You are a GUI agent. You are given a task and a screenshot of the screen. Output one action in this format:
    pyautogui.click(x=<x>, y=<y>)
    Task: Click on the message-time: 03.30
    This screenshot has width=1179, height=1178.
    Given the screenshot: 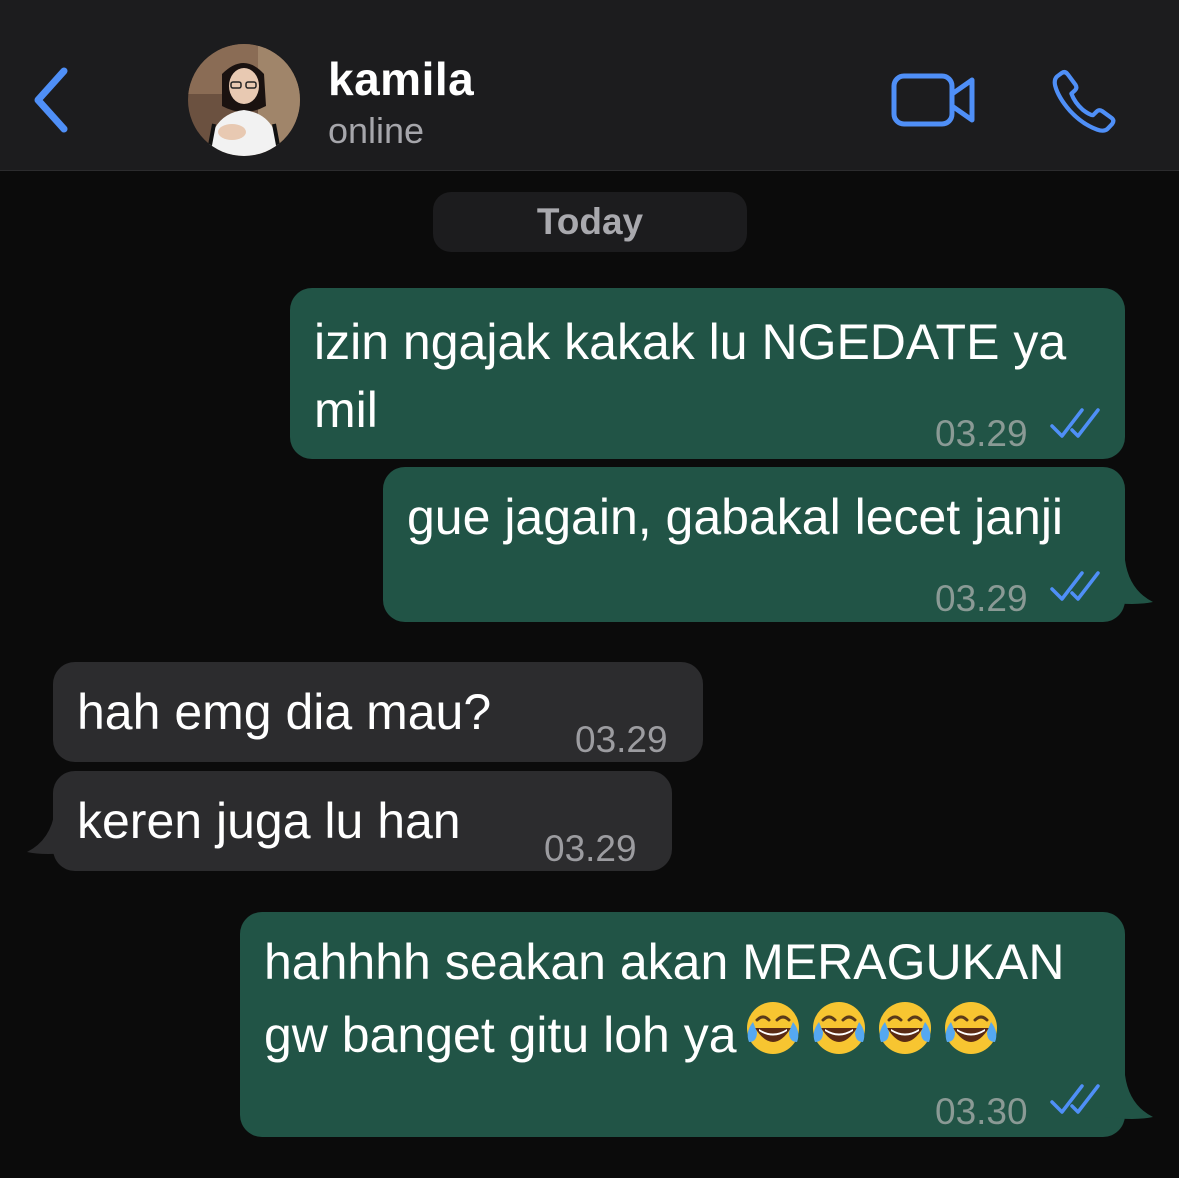 What is the action you would take?
    pyautogui.click(x=981, y=1111)
    